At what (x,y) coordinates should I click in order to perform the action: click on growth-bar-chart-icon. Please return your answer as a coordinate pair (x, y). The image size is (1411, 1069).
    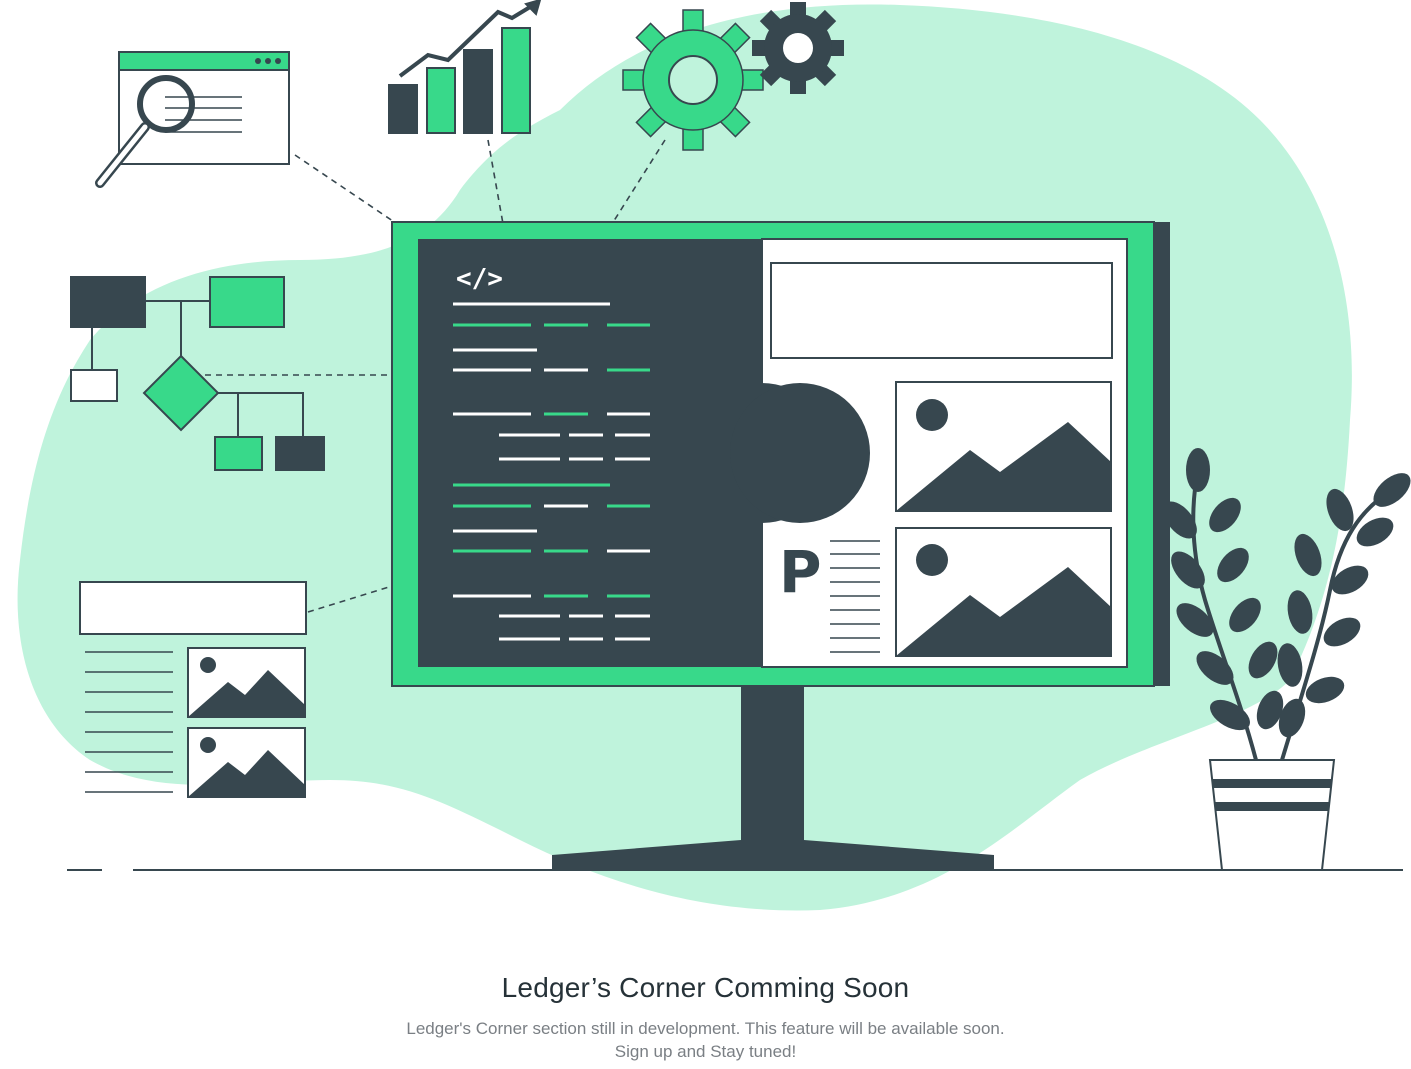
    Looking at the image, I should click on (465, 67).